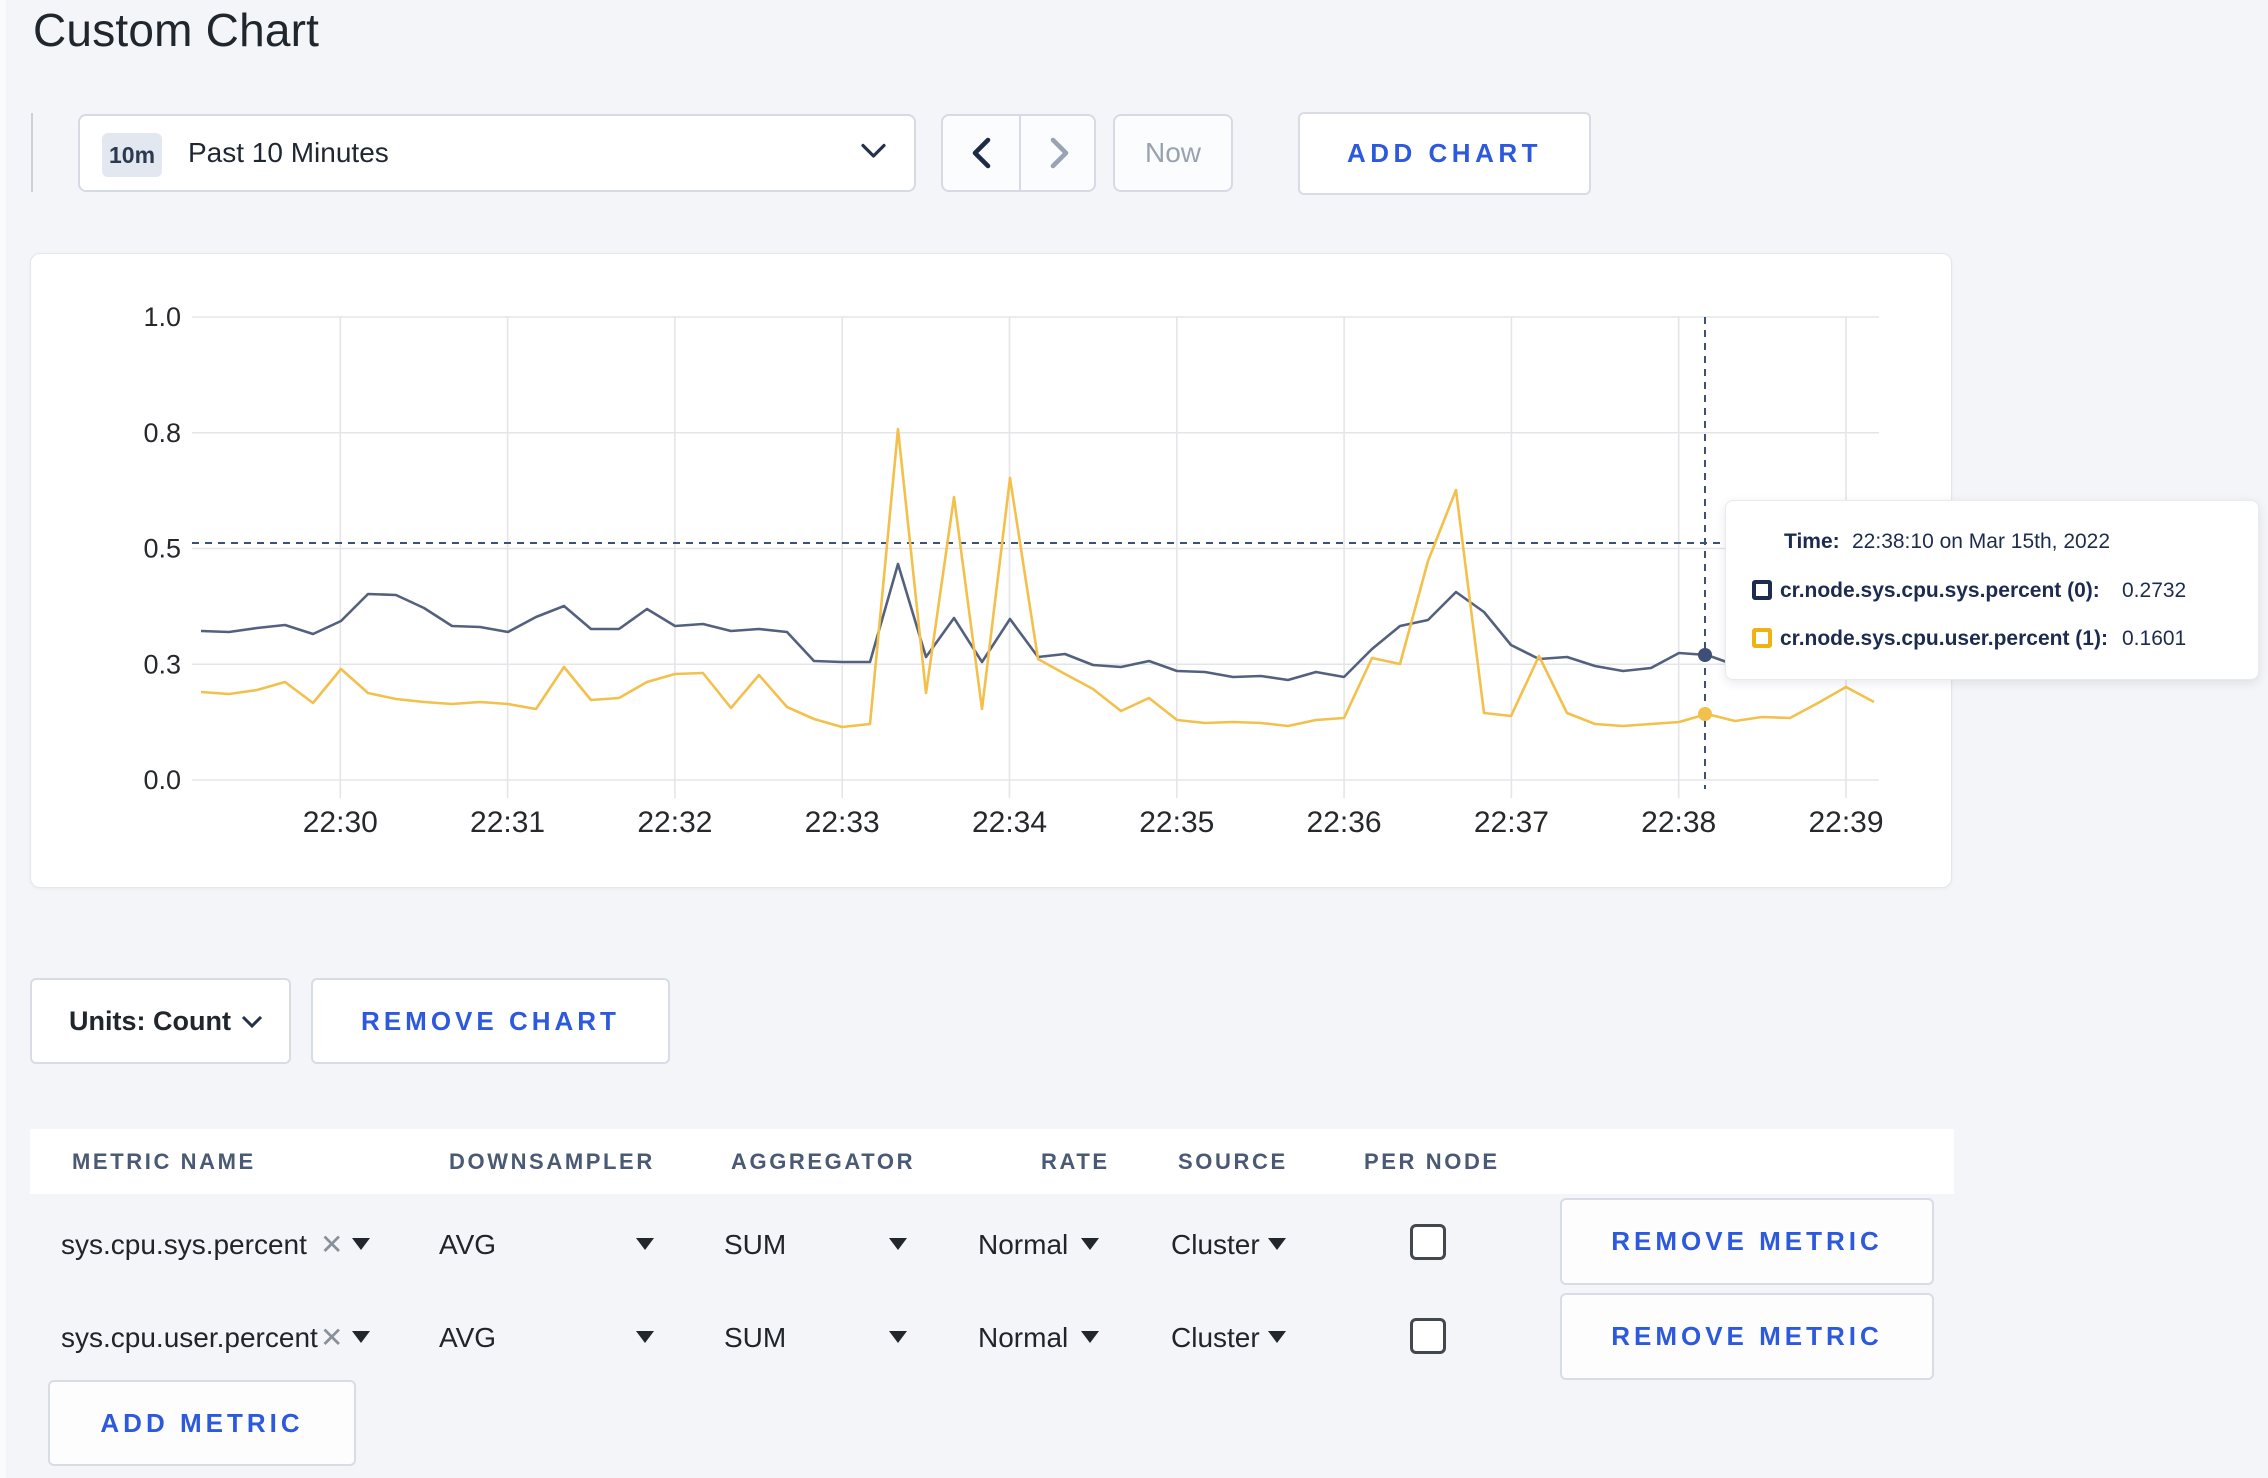 This screenshot has height=1478, width=2268. What do you see at coordinates (842, 822) in the screenshot?
I see `svg-text: 22:33` at bounding box center [842, 822].